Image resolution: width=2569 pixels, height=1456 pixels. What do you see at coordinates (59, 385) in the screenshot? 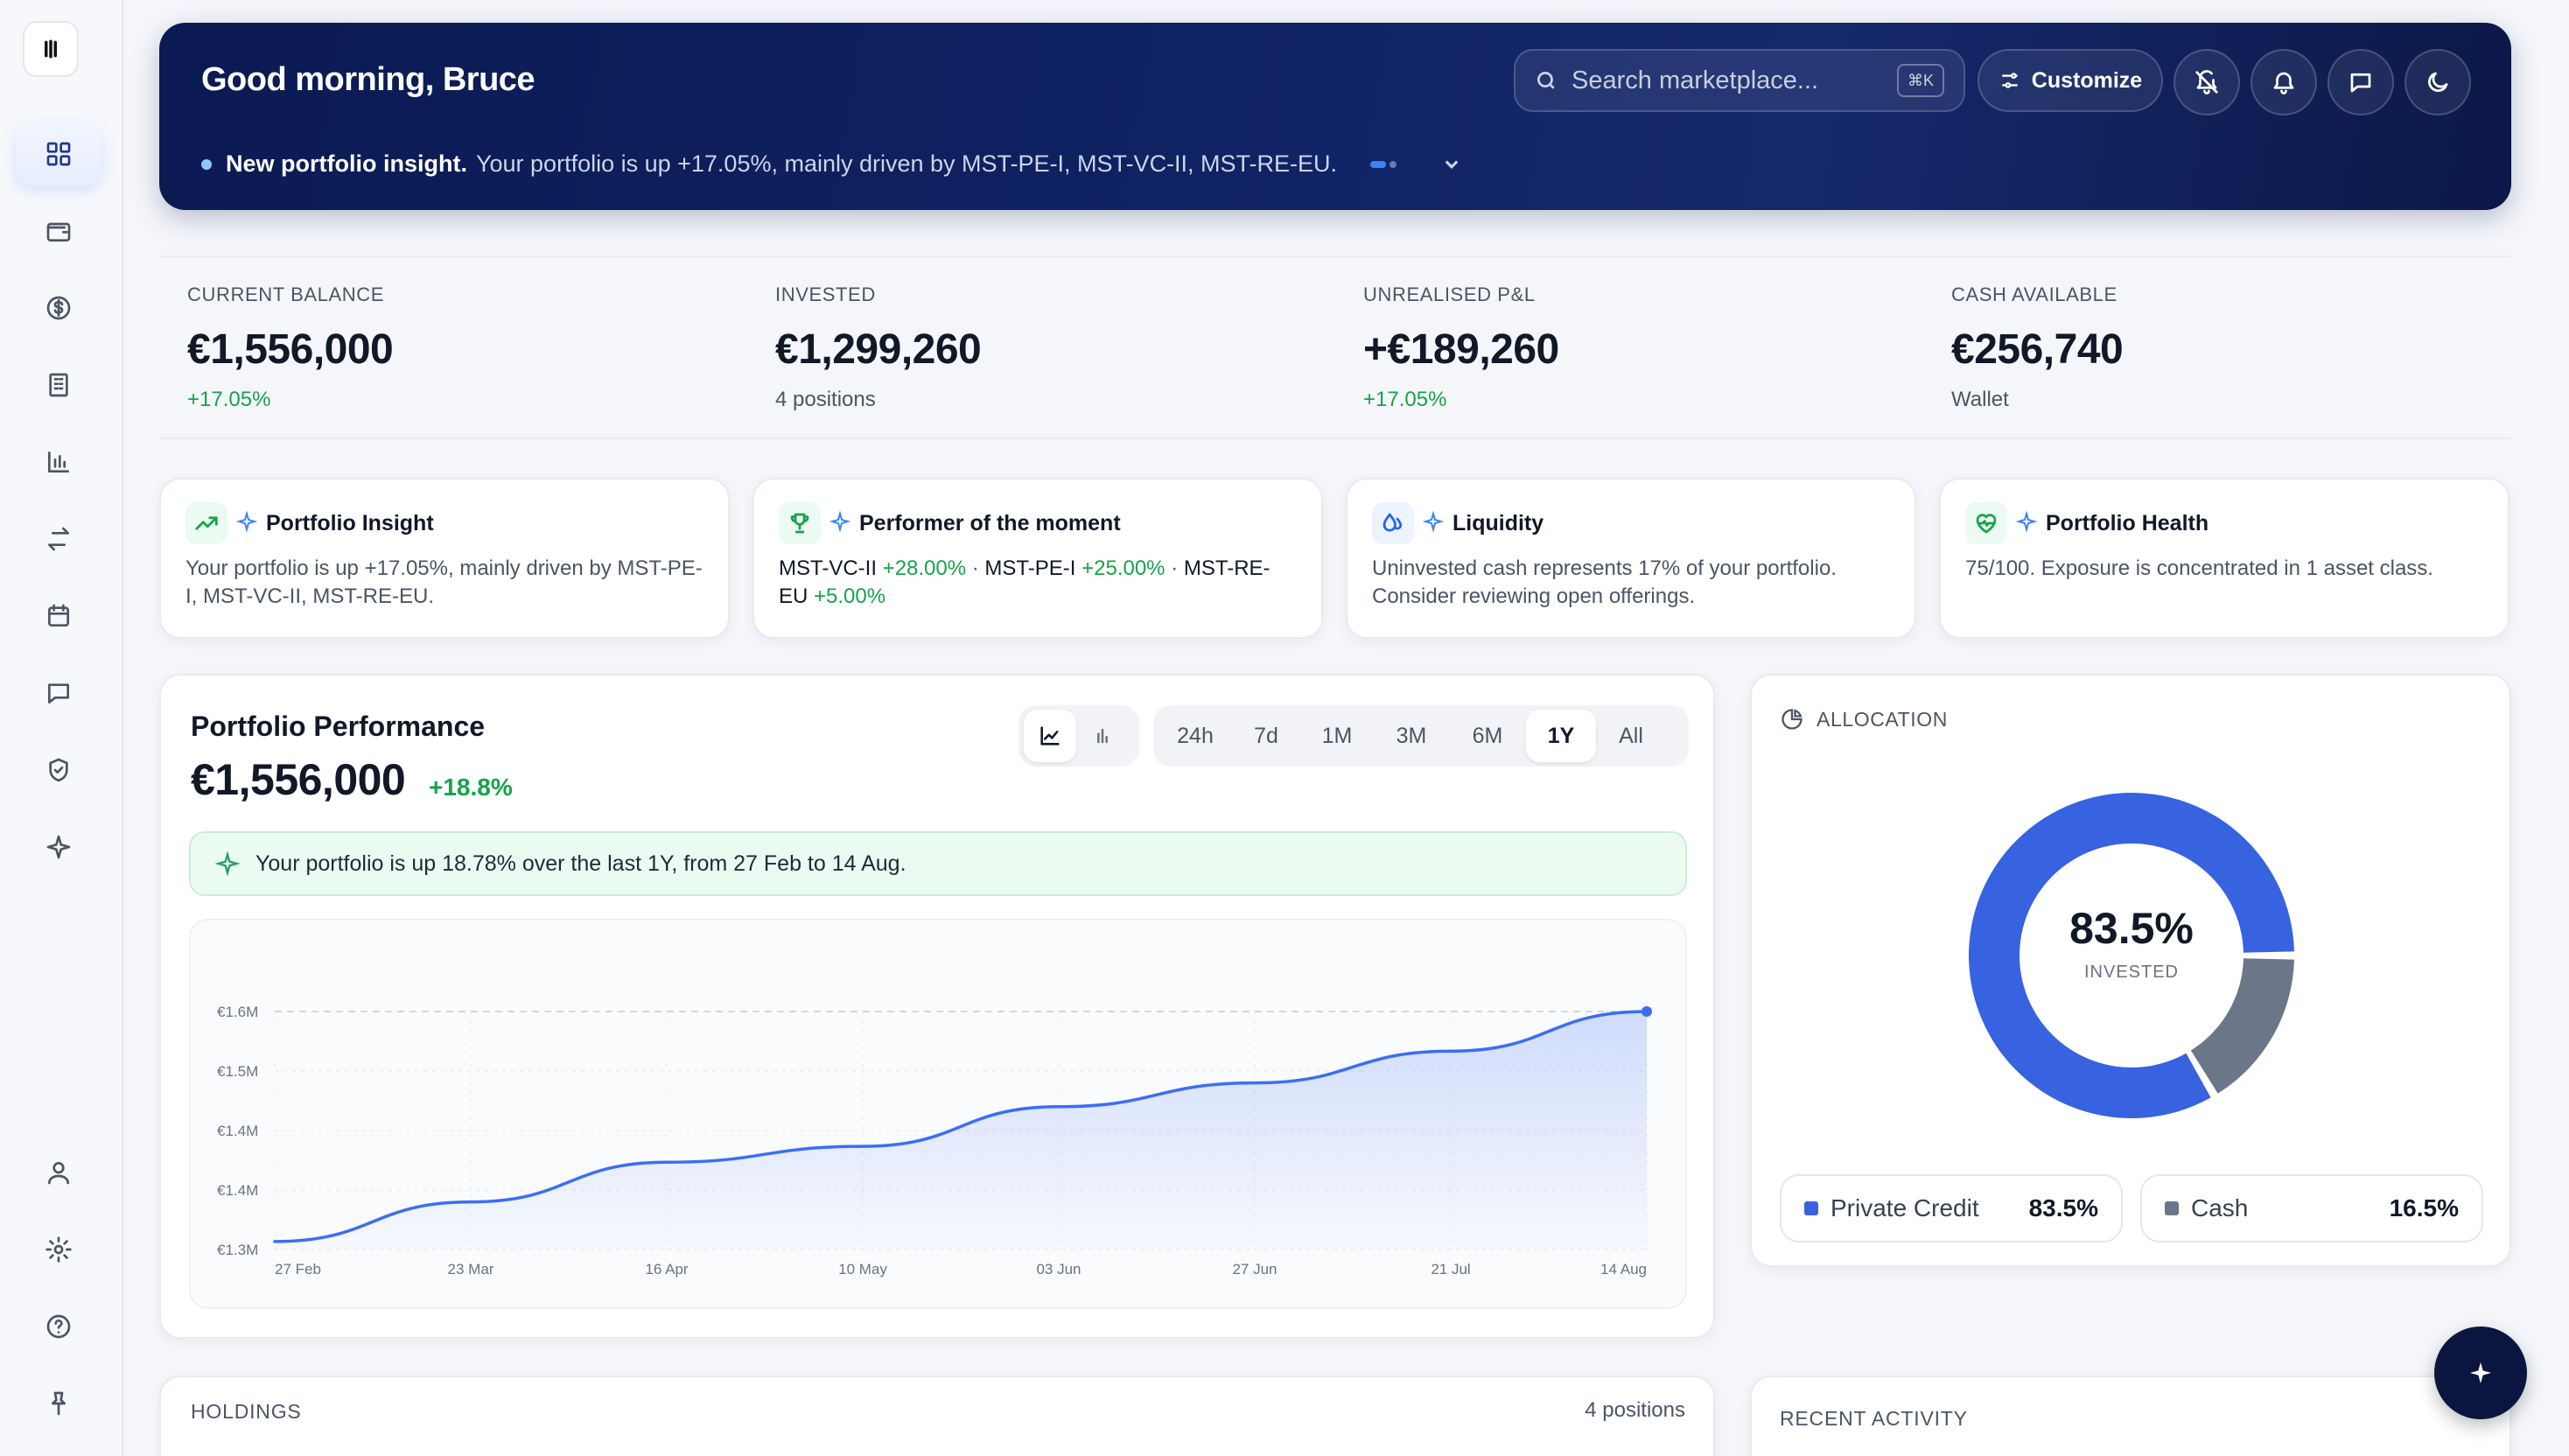
I see `sidebar-item-companies` at bounding box center [59, 385].